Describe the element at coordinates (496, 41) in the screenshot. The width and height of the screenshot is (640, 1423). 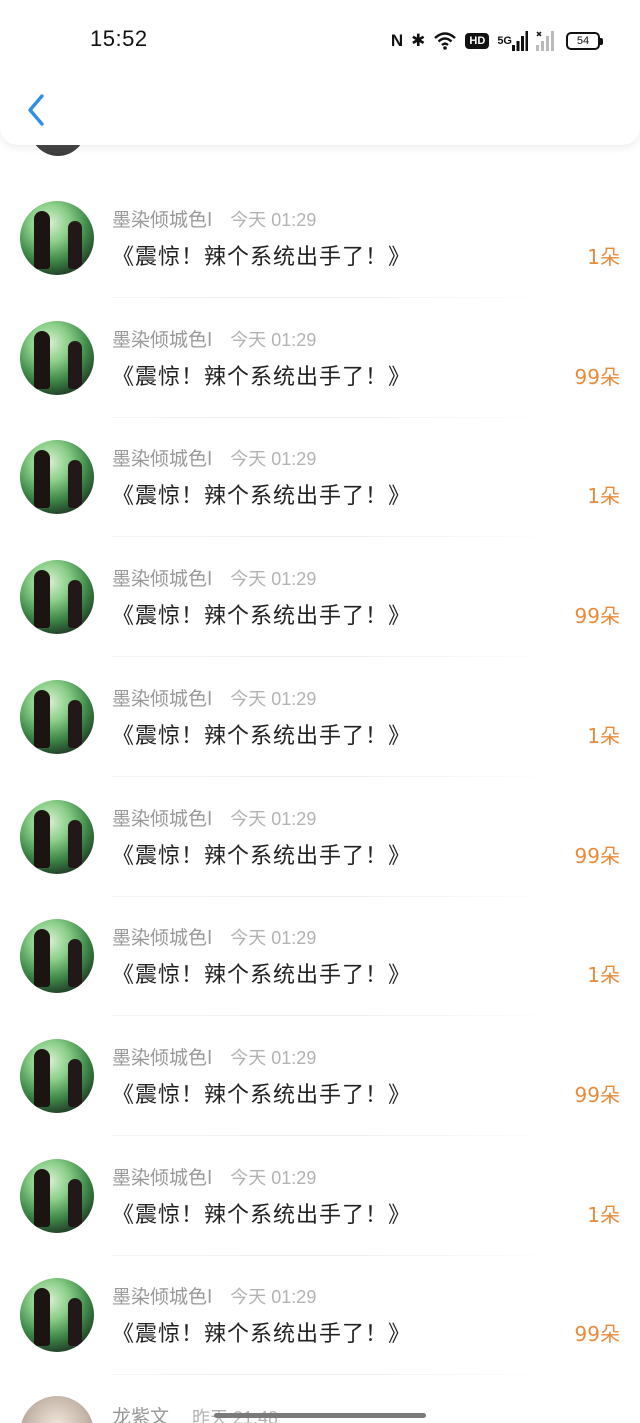
I see `status-icons: N ✱ HD 5G 54` at that location.